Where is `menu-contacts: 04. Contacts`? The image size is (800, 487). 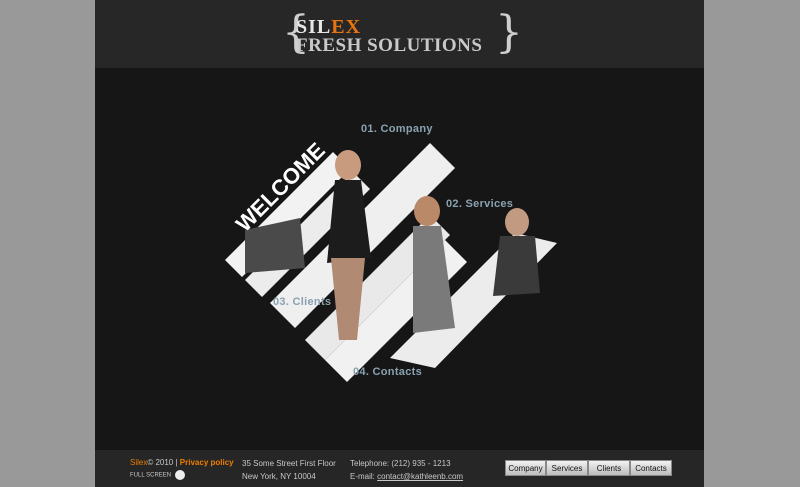 menu-contacts: 04. Contacts is located at coordinates (387, 372).